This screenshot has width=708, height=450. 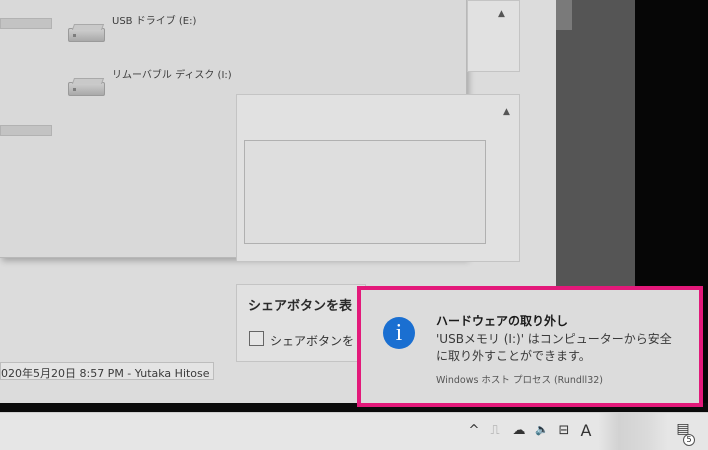 What do you see at coordinates (154, 21) in the screenshot?
I see `drive-label: USB ドライブ (E:)` at bounding box center [154, 21].